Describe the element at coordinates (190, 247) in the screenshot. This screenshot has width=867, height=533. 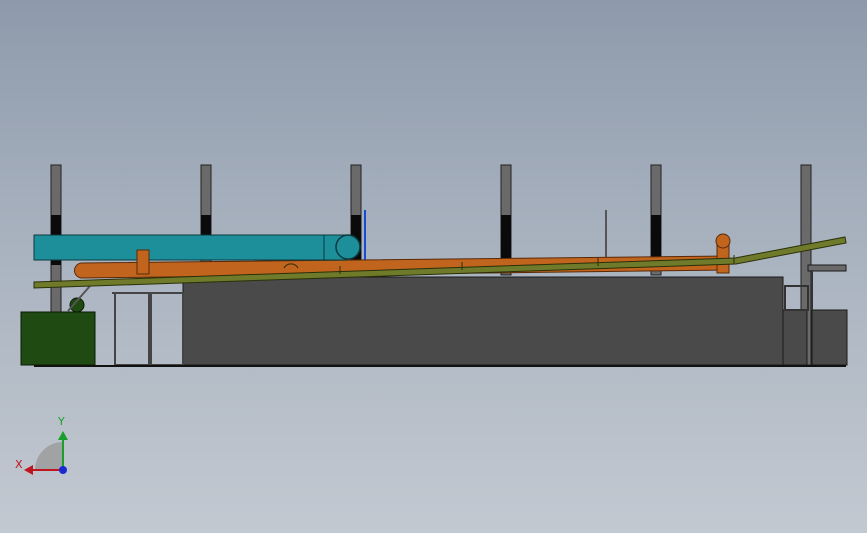
I see `teal-duct` at that location.